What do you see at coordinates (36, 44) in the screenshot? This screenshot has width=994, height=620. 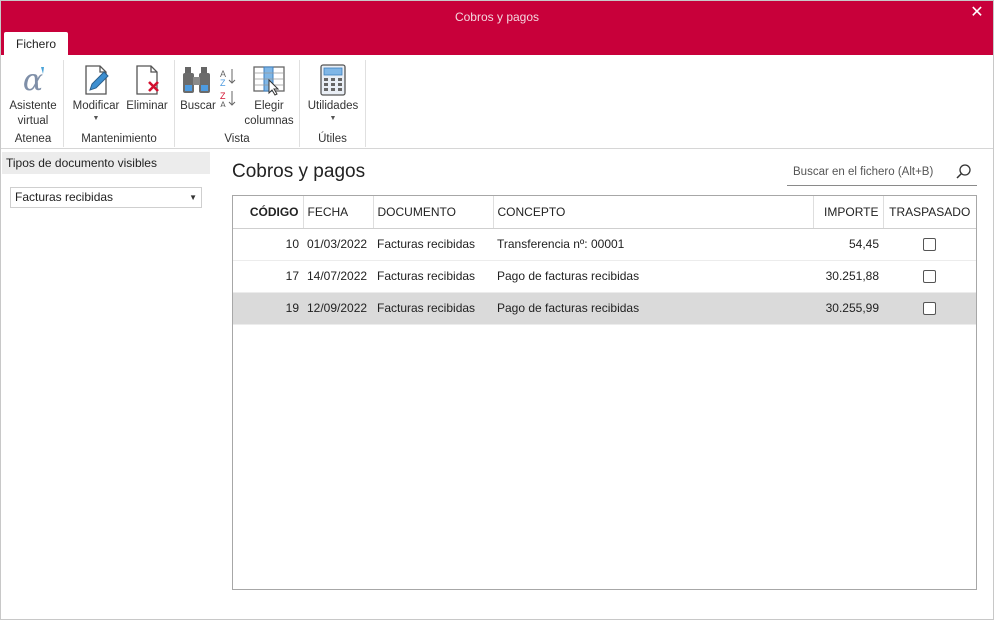 I see `tab-fichero: Fichero` at bounding box center [36, 44].